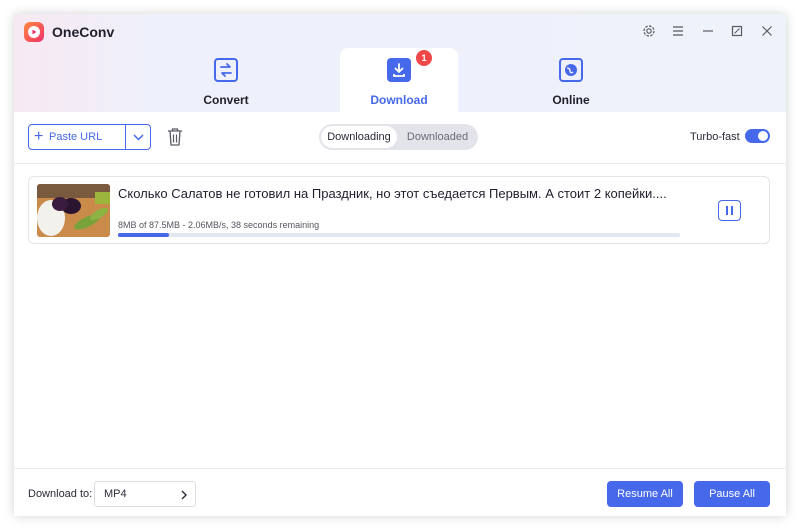  What do you see at coordinates (399, 70) in the screenshot?
I see `download-tray-icon` at bounding box center [399, 70].